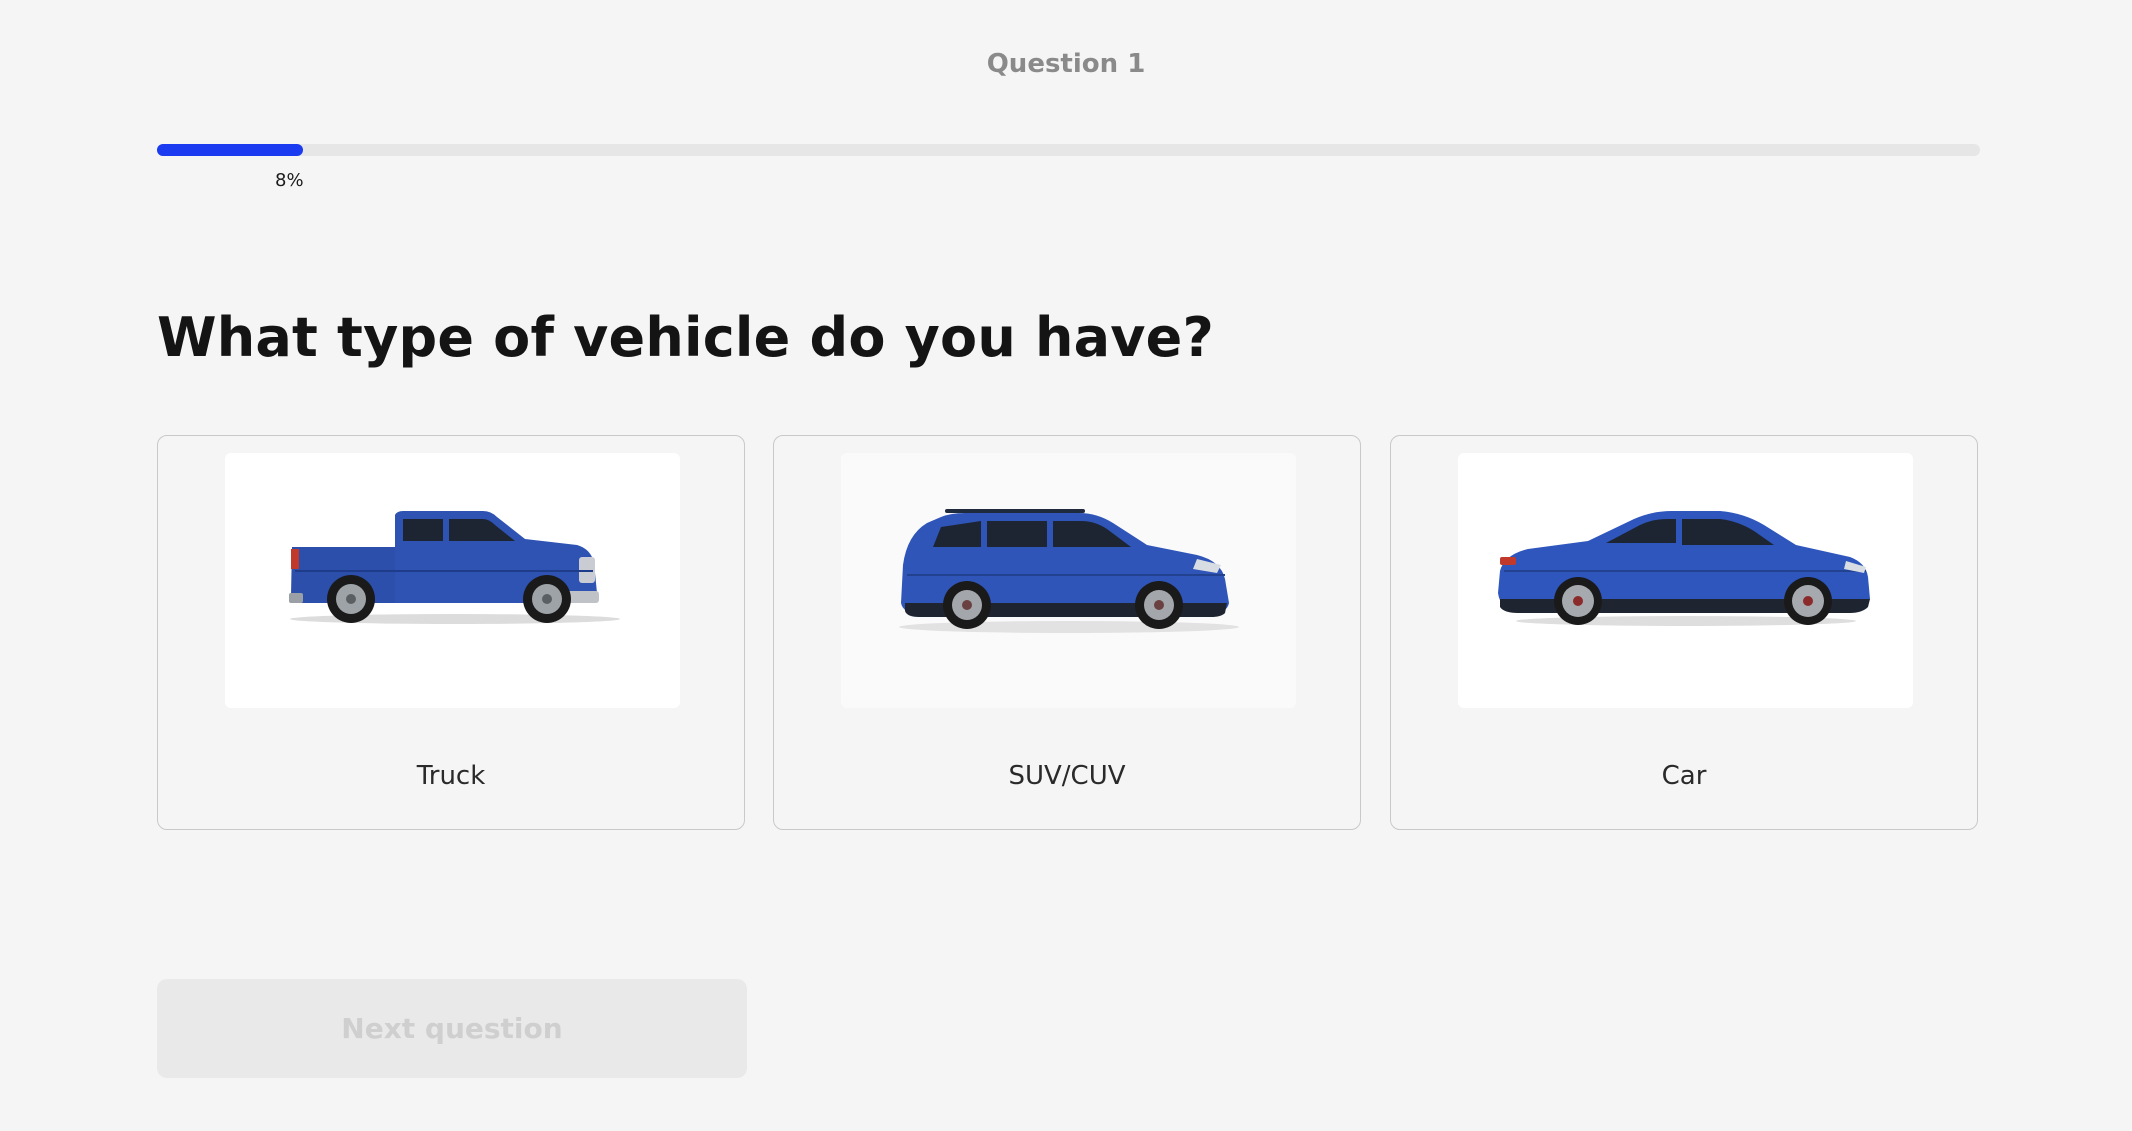 Image resolution: width=2132 pixels, height=1131 pixels. Describe the element at coordinates (289, 180) in the screenshot. I see `progress-percent: 8%` at that location.